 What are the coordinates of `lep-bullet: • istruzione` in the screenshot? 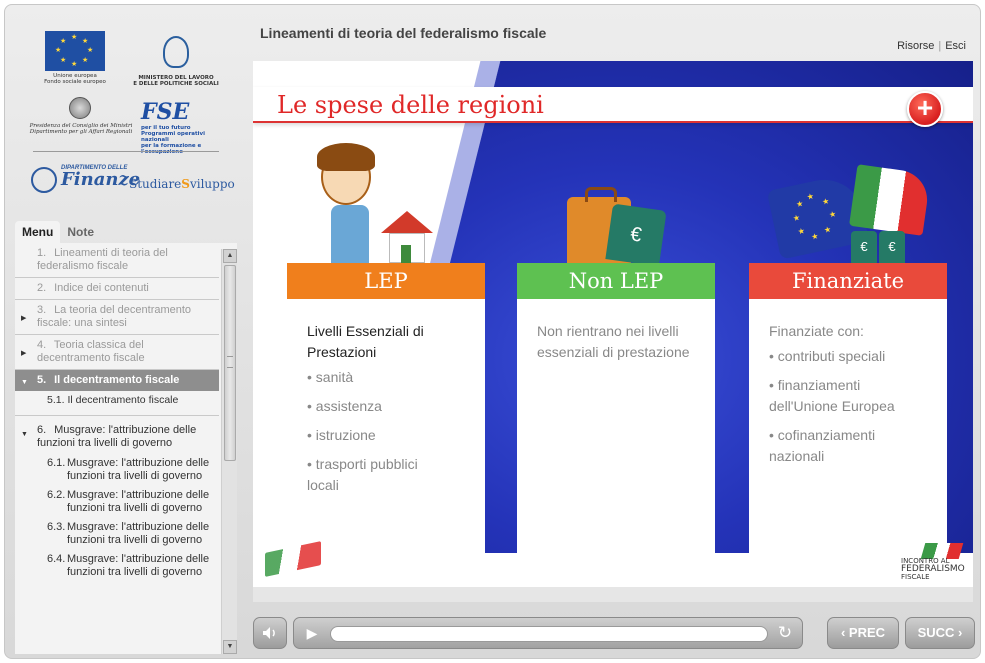 It's located at (341, 435).